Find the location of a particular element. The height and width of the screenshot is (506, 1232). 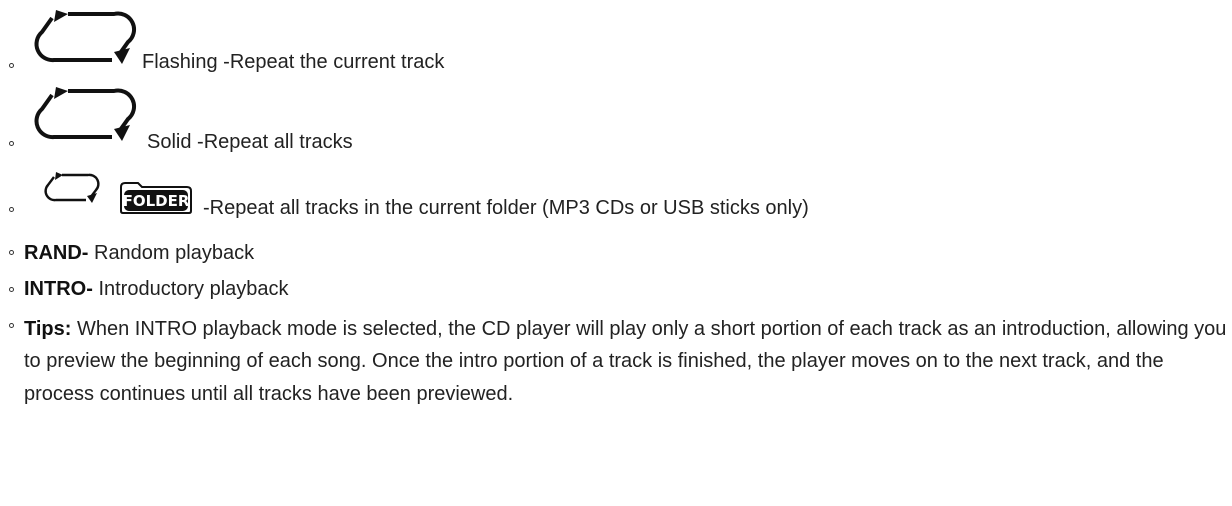

intro-text: Introductory playback is located at coordinates (190, 289).